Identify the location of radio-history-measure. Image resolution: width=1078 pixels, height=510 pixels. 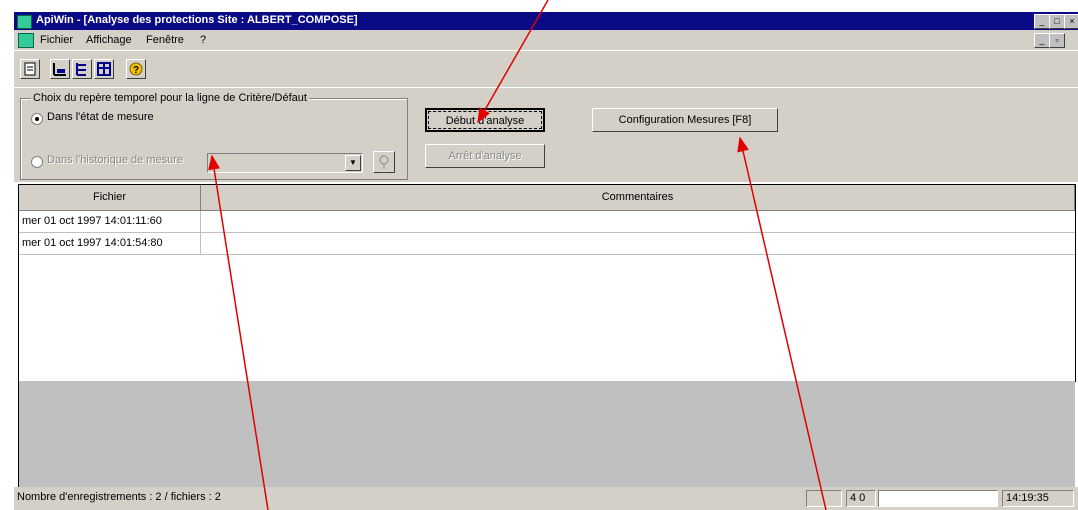
(37, 162).